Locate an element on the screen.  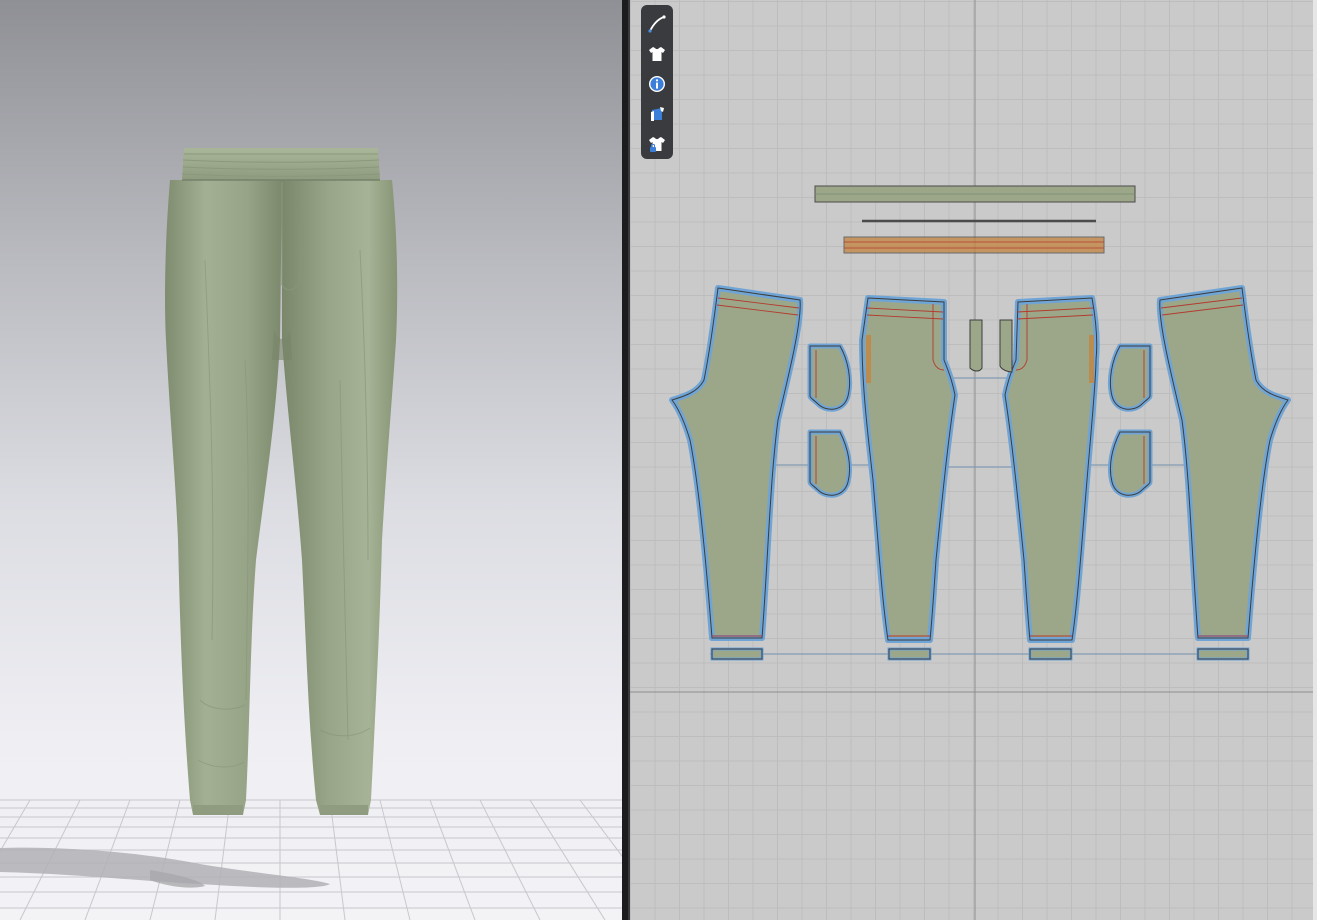
pattern-piece-fly-right is located at coordinates (1006, 346).